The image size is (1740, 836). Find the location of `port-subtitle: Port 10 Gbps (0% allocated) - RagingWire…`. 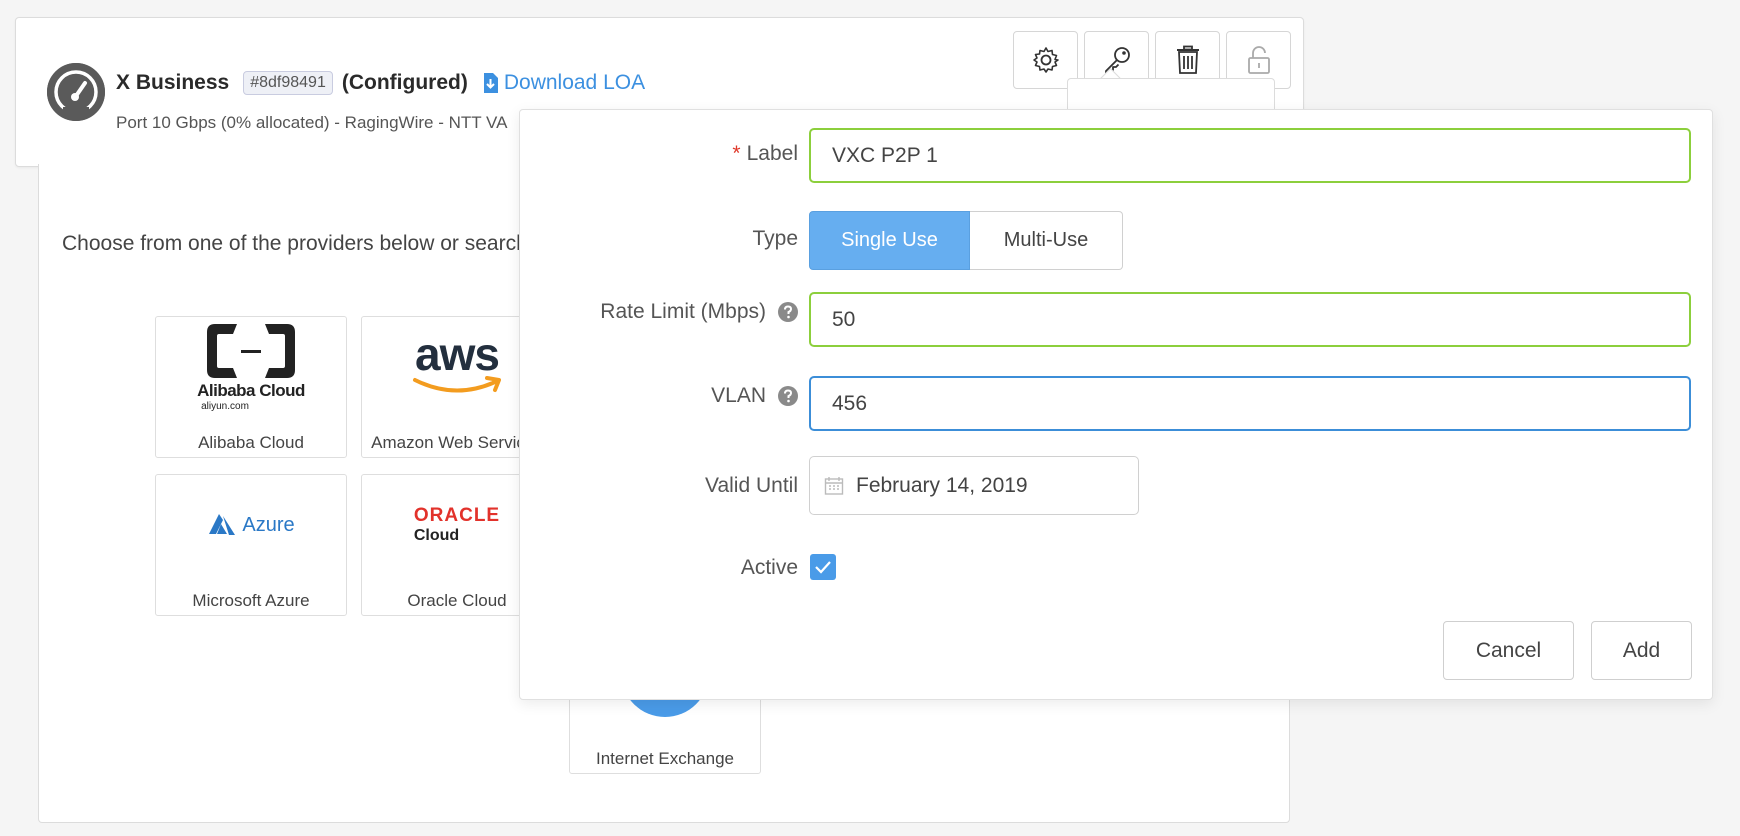

port-subtitle: Port 10 Gbps (0% allocated) - RagingWire… is located at coordinates (312, 122).